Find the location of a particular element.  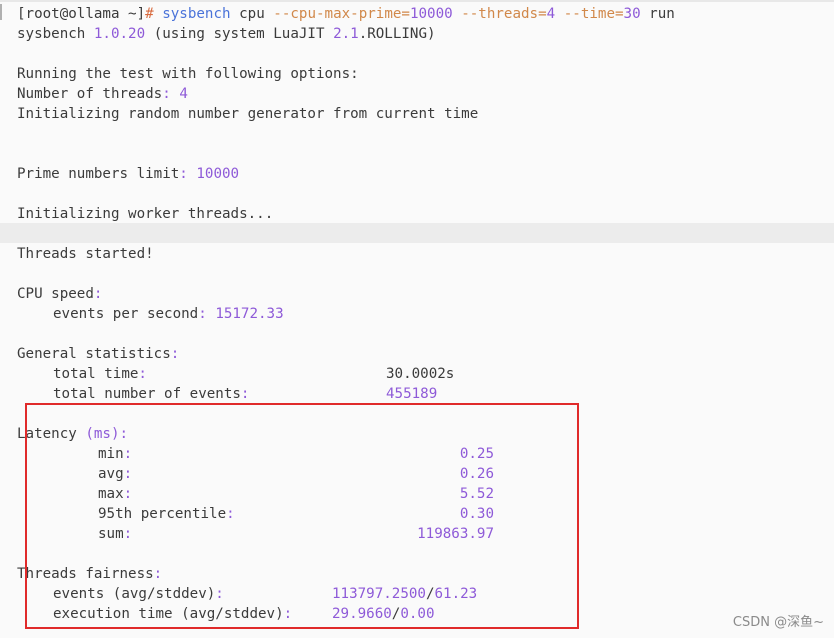

total-time-line: total time: is located at coordinates (100, 374).